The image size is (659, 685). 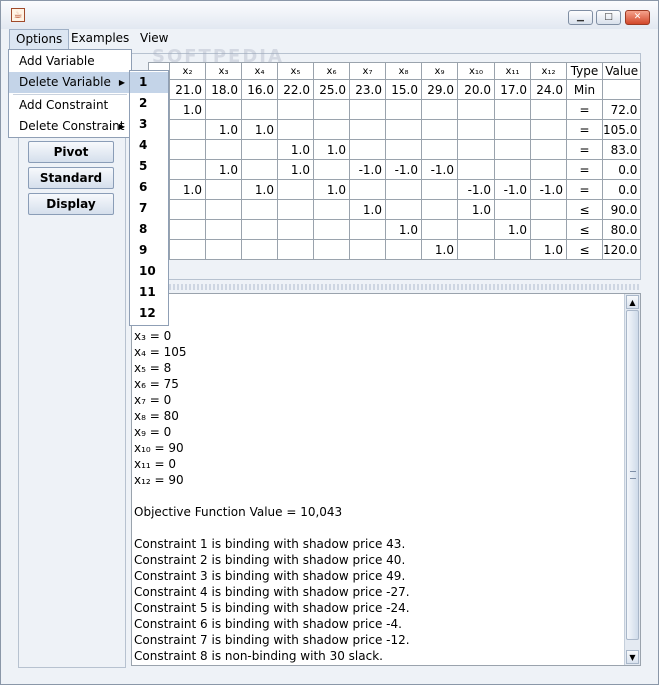 What do you see at coordinates (154, 39) in the screenshot?
I see `menu-view: View` at bounding box center [154, 39].